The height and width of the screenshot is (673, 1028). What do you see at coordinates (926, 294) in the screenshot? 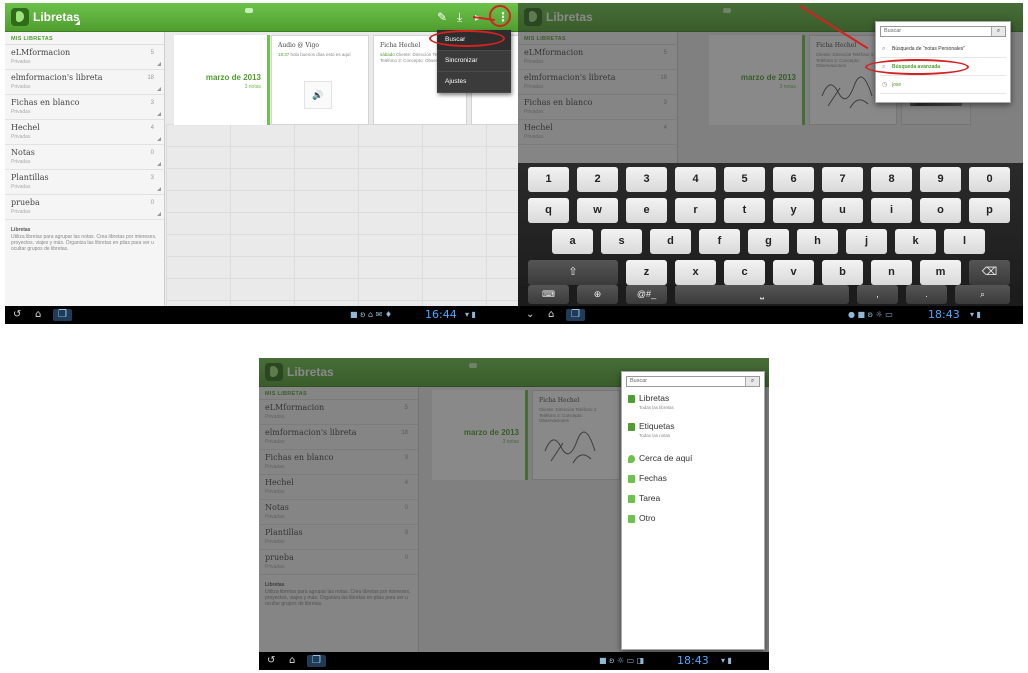
I see `period-key: .` at bounding box center [926, 294].